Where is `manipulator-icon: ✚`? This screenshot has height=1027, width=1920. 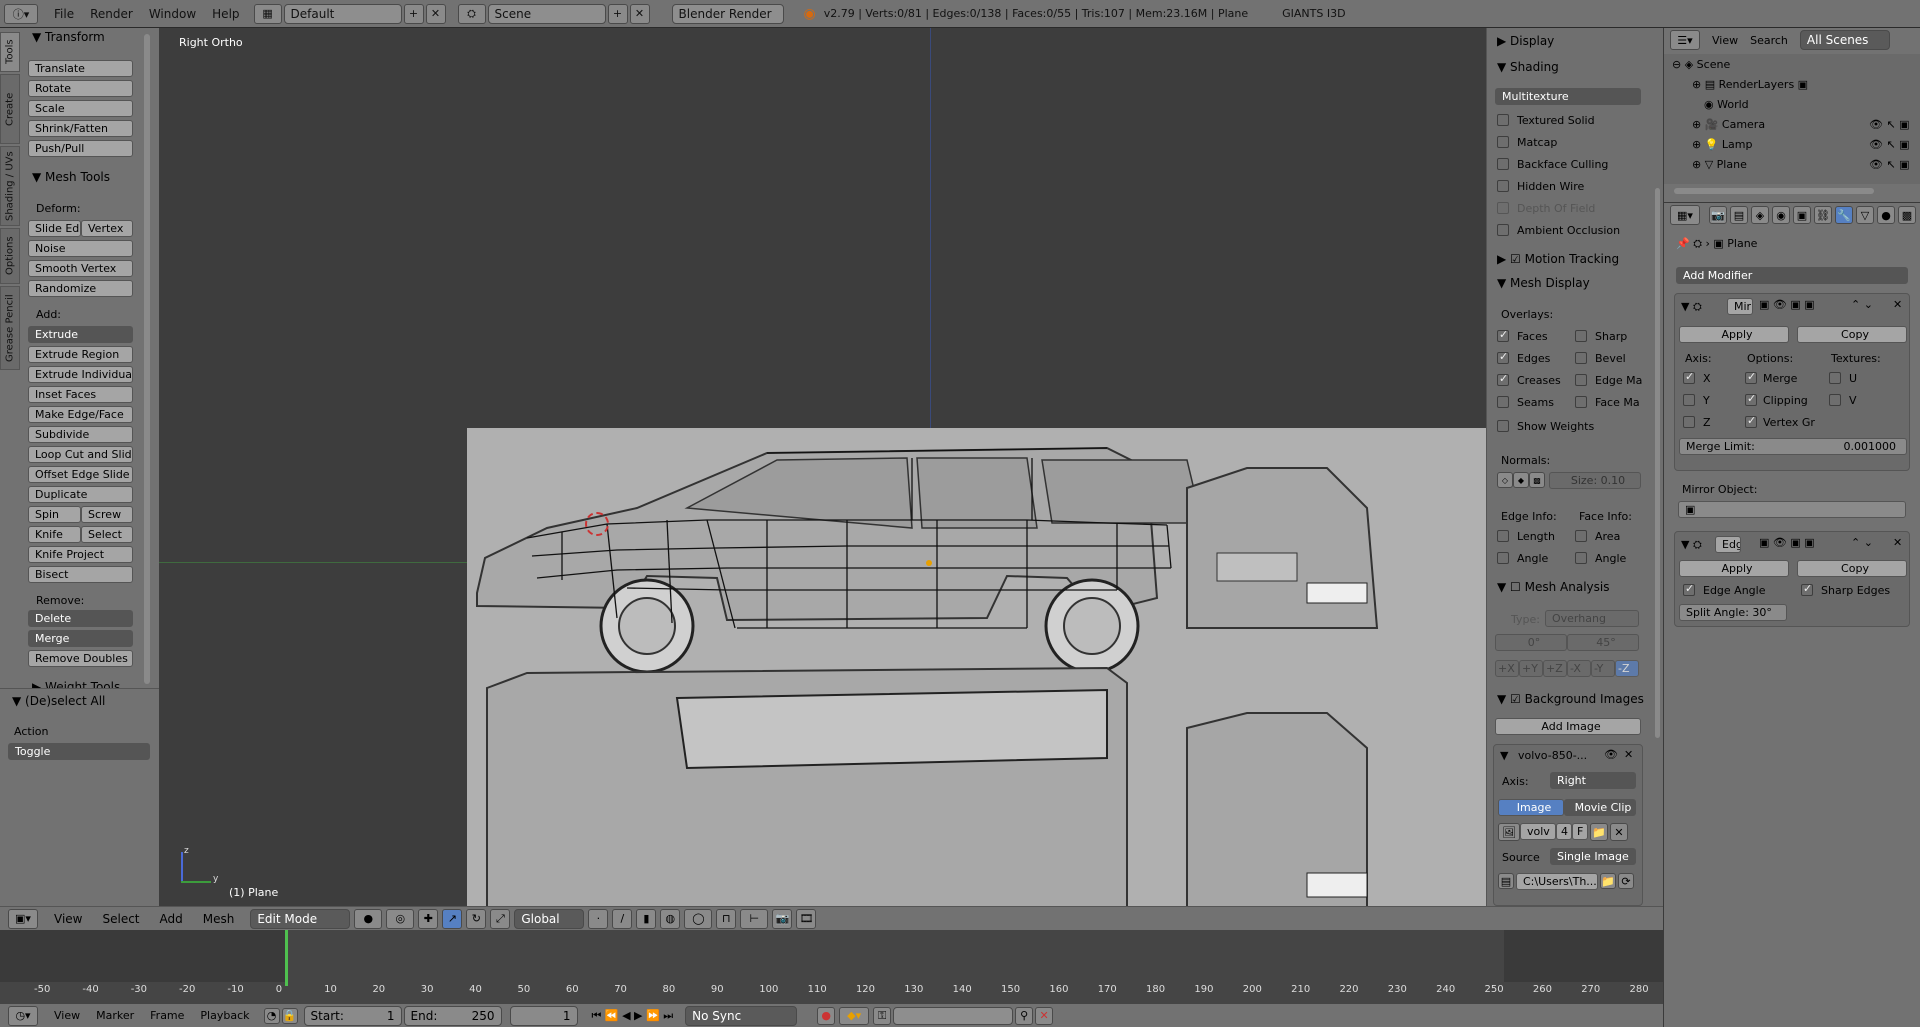
manipulator-icon: ✚ is located at coordinates (428, 918).